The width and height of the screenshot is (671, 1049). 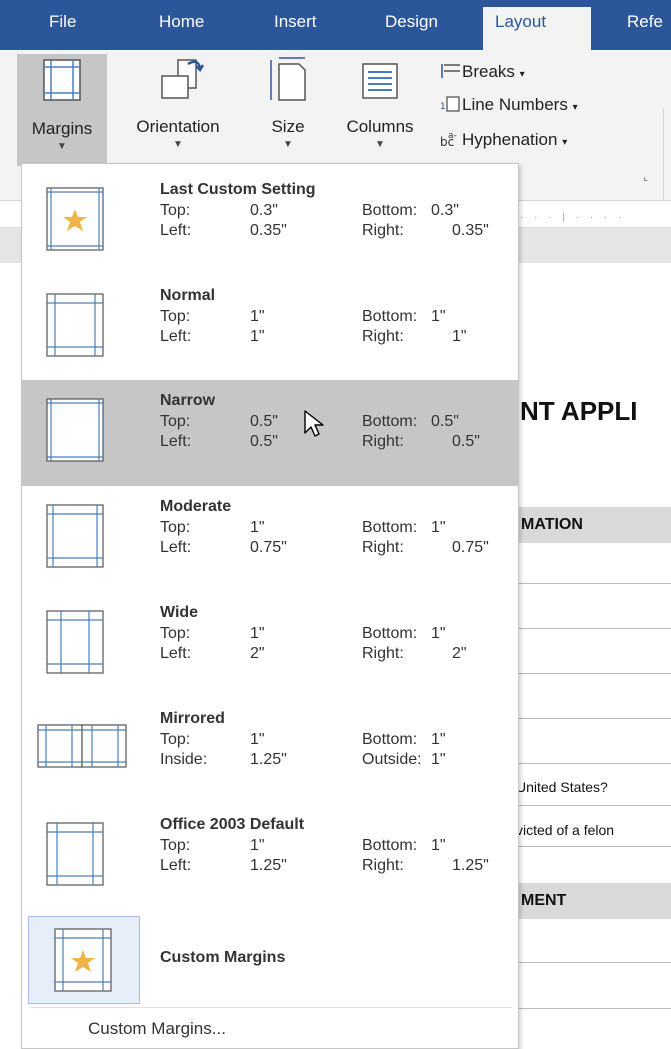 What do you see at coordinates (645, 22) in the screenshot?
I see `tab-references: Refe` at bounding box center [645, 22].